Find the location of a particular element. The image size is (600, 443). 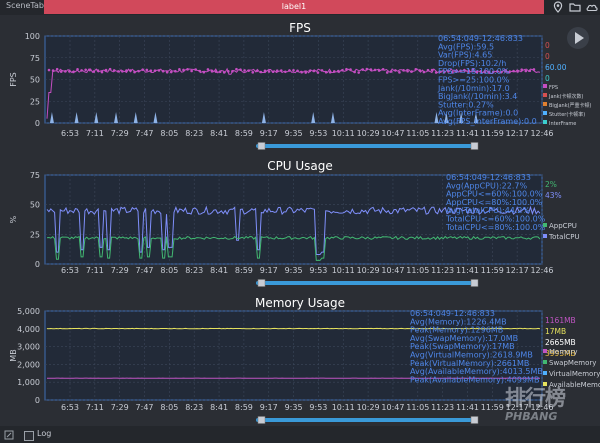

current-value: 1161MB is located at coordinates (560, 320).